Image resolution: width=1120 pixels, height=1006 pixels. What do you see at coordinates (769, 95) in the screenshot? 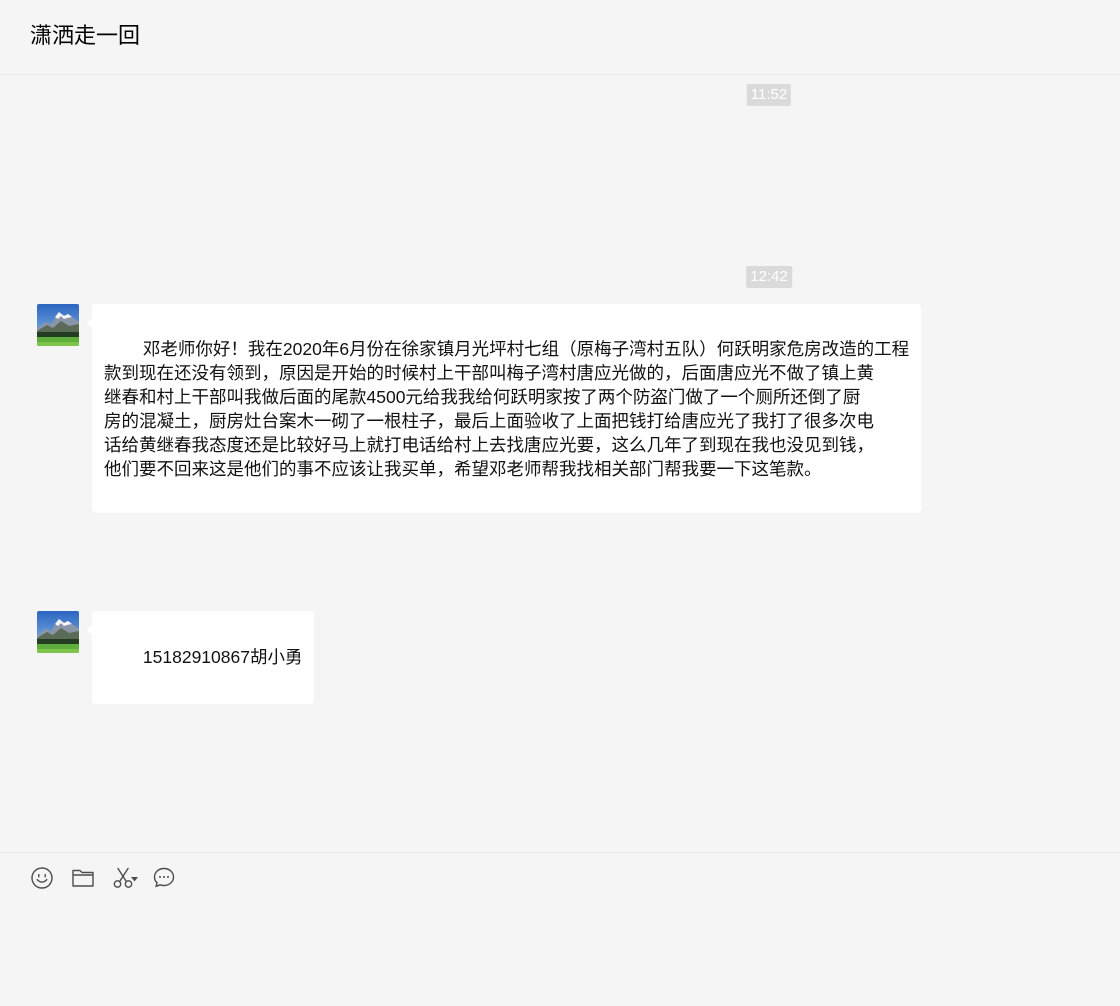
I see `timestamp: 11:52` at bounding box center [769, 95].